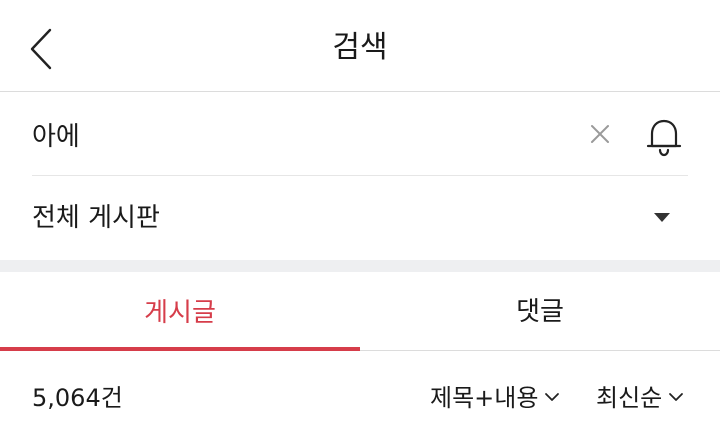 The height and width of the screenshot is (426, 720). I want to click on close-icon, so click(600, 134).